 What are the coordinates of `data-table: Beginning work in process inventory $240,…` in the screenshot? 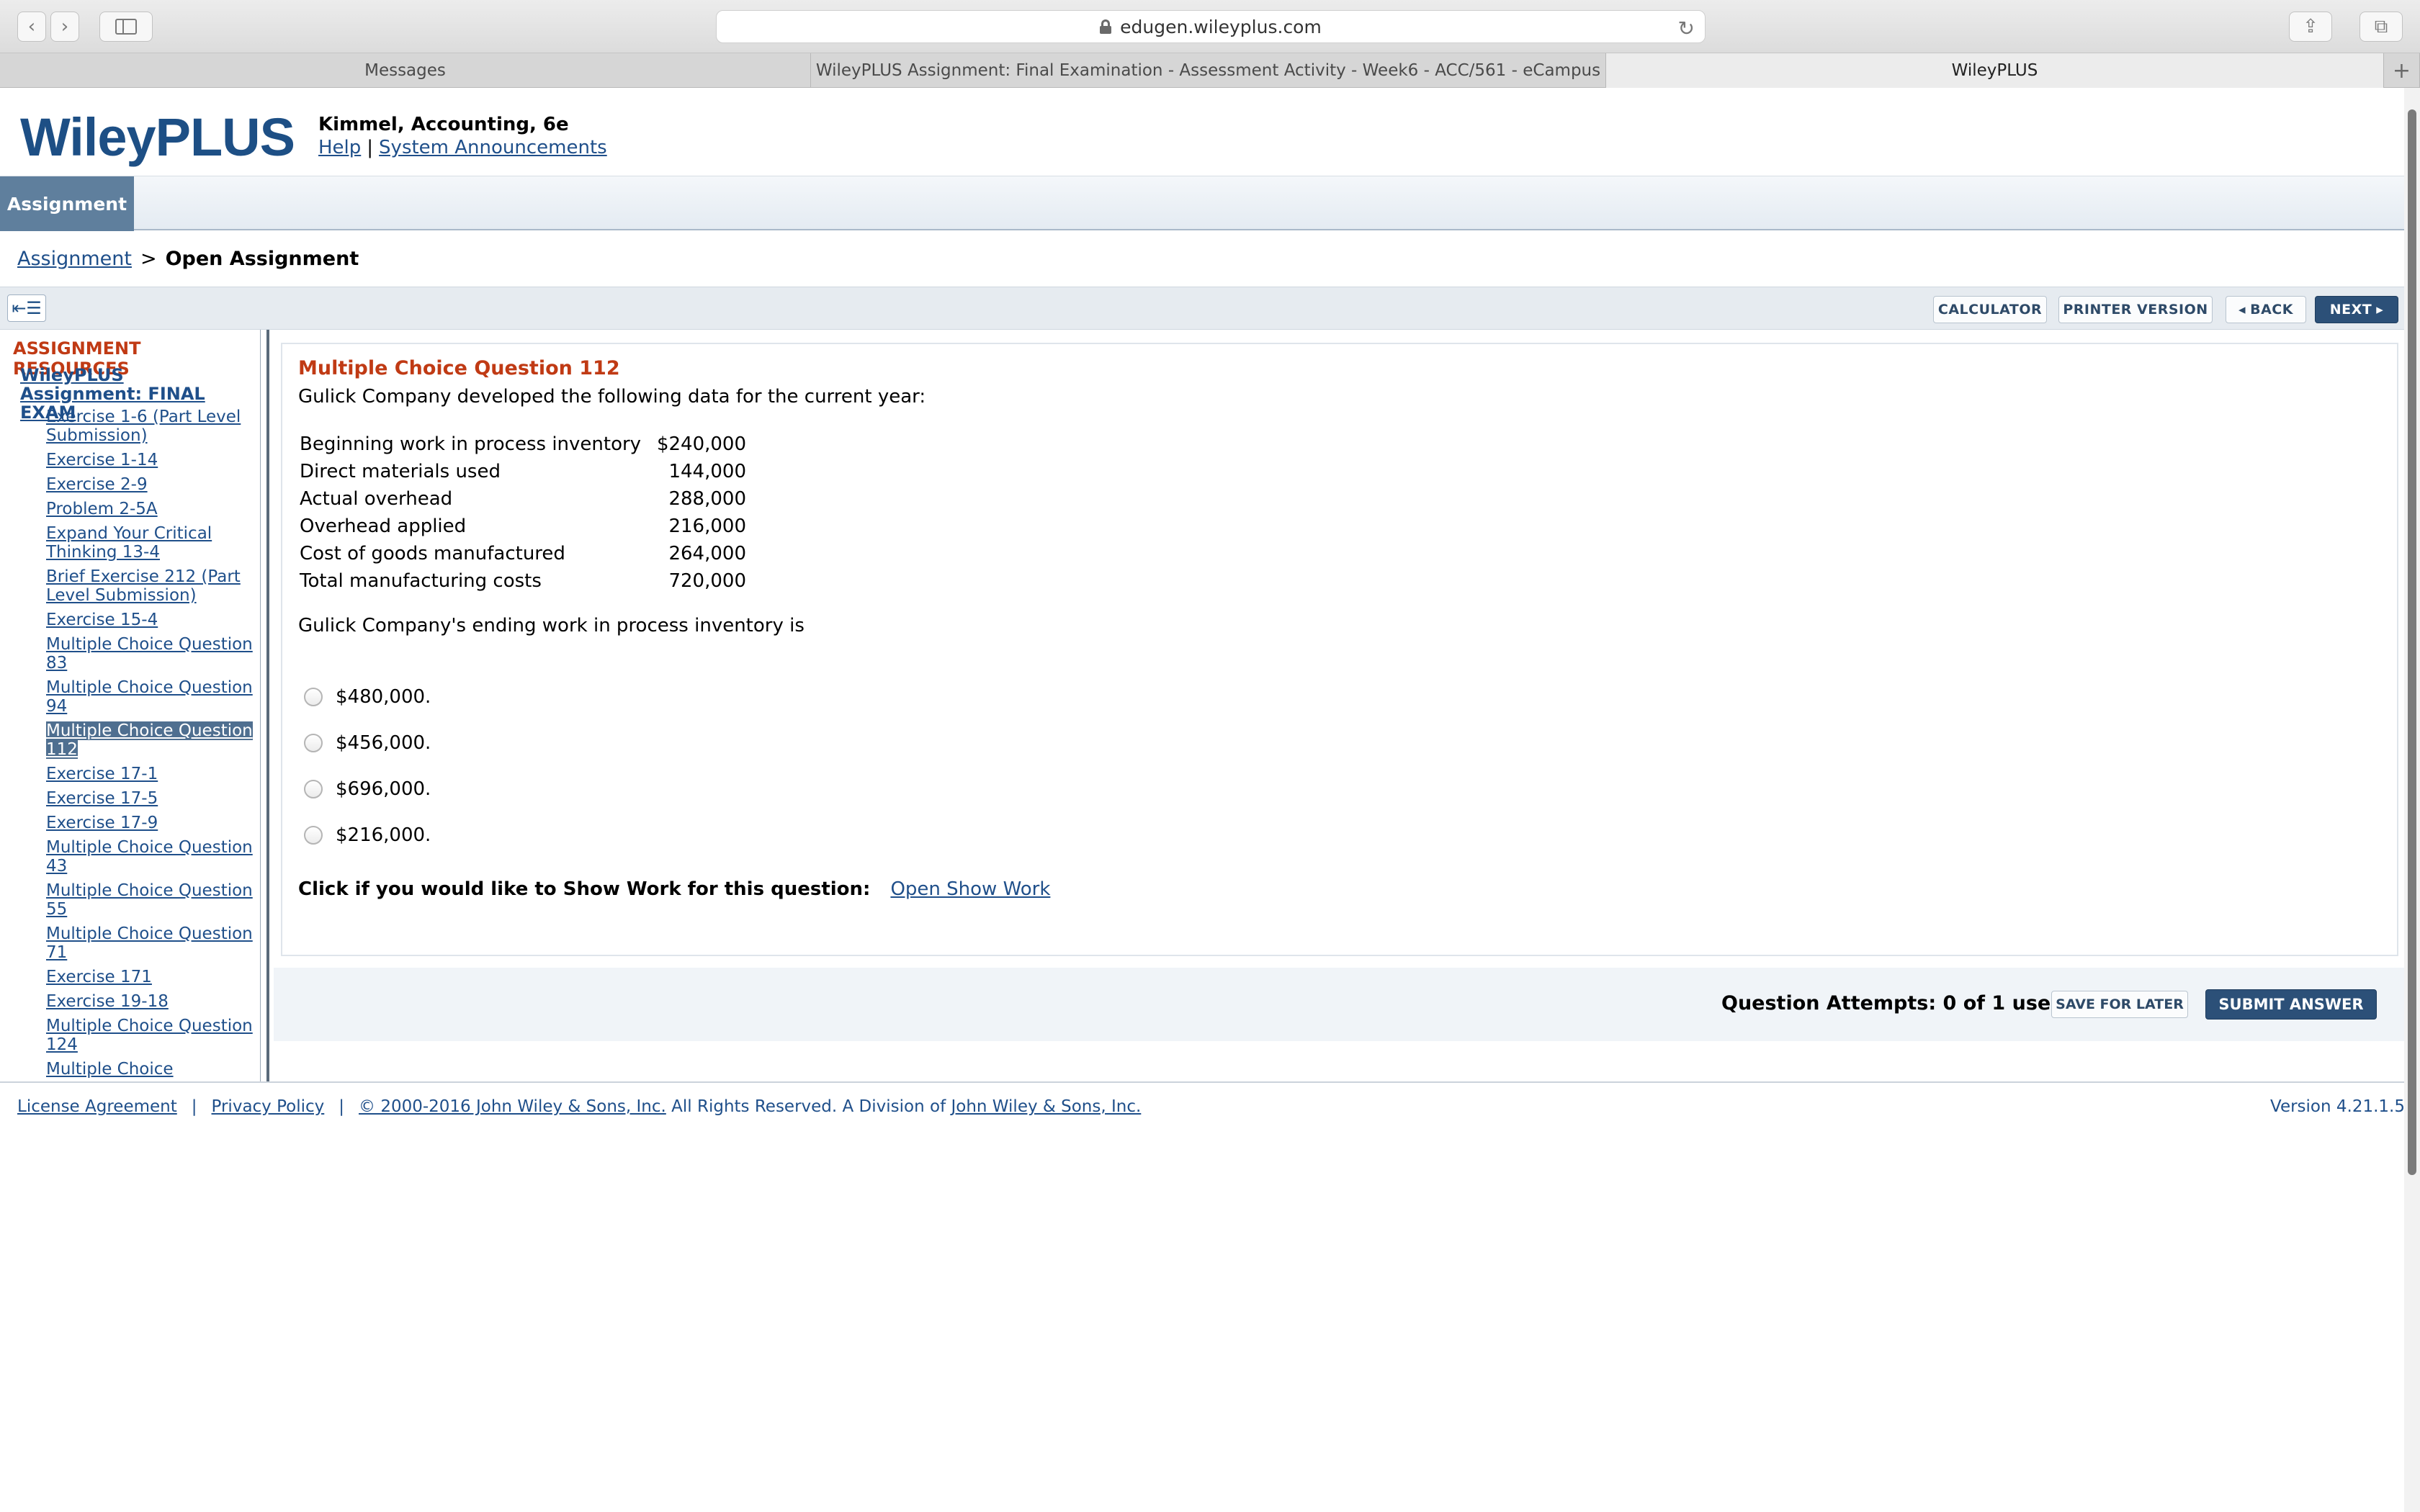 It's located at (523, 513).